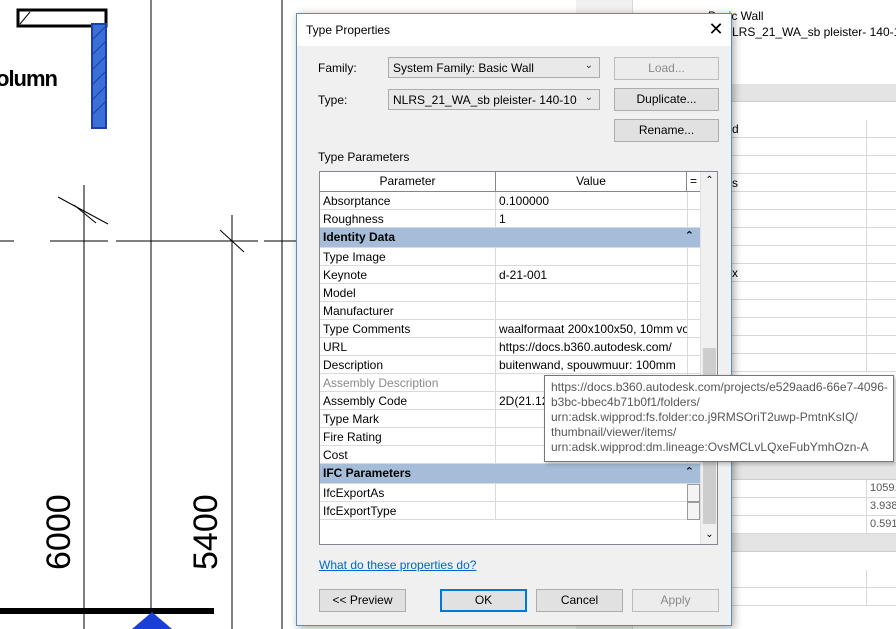 Image resolution: width=896 pixels, height=629 pixels. Describe the element at coordinates (152, 620) in the screenshot. I see `section-marker` at that location.